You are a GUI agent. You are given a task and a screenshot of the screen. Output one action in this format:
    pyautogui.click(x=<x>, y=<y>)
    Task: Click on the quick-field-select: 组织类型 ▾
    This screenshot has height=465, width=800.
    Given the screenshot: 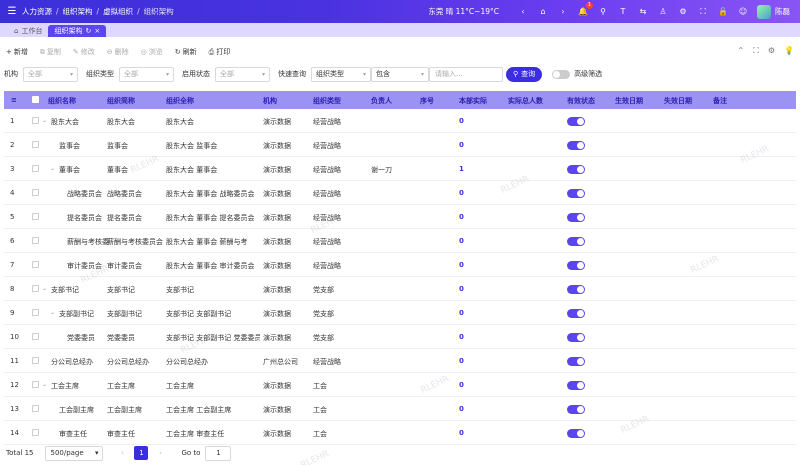 What is the action you would take?
    pyautogui.click(x=341, y=74)
    